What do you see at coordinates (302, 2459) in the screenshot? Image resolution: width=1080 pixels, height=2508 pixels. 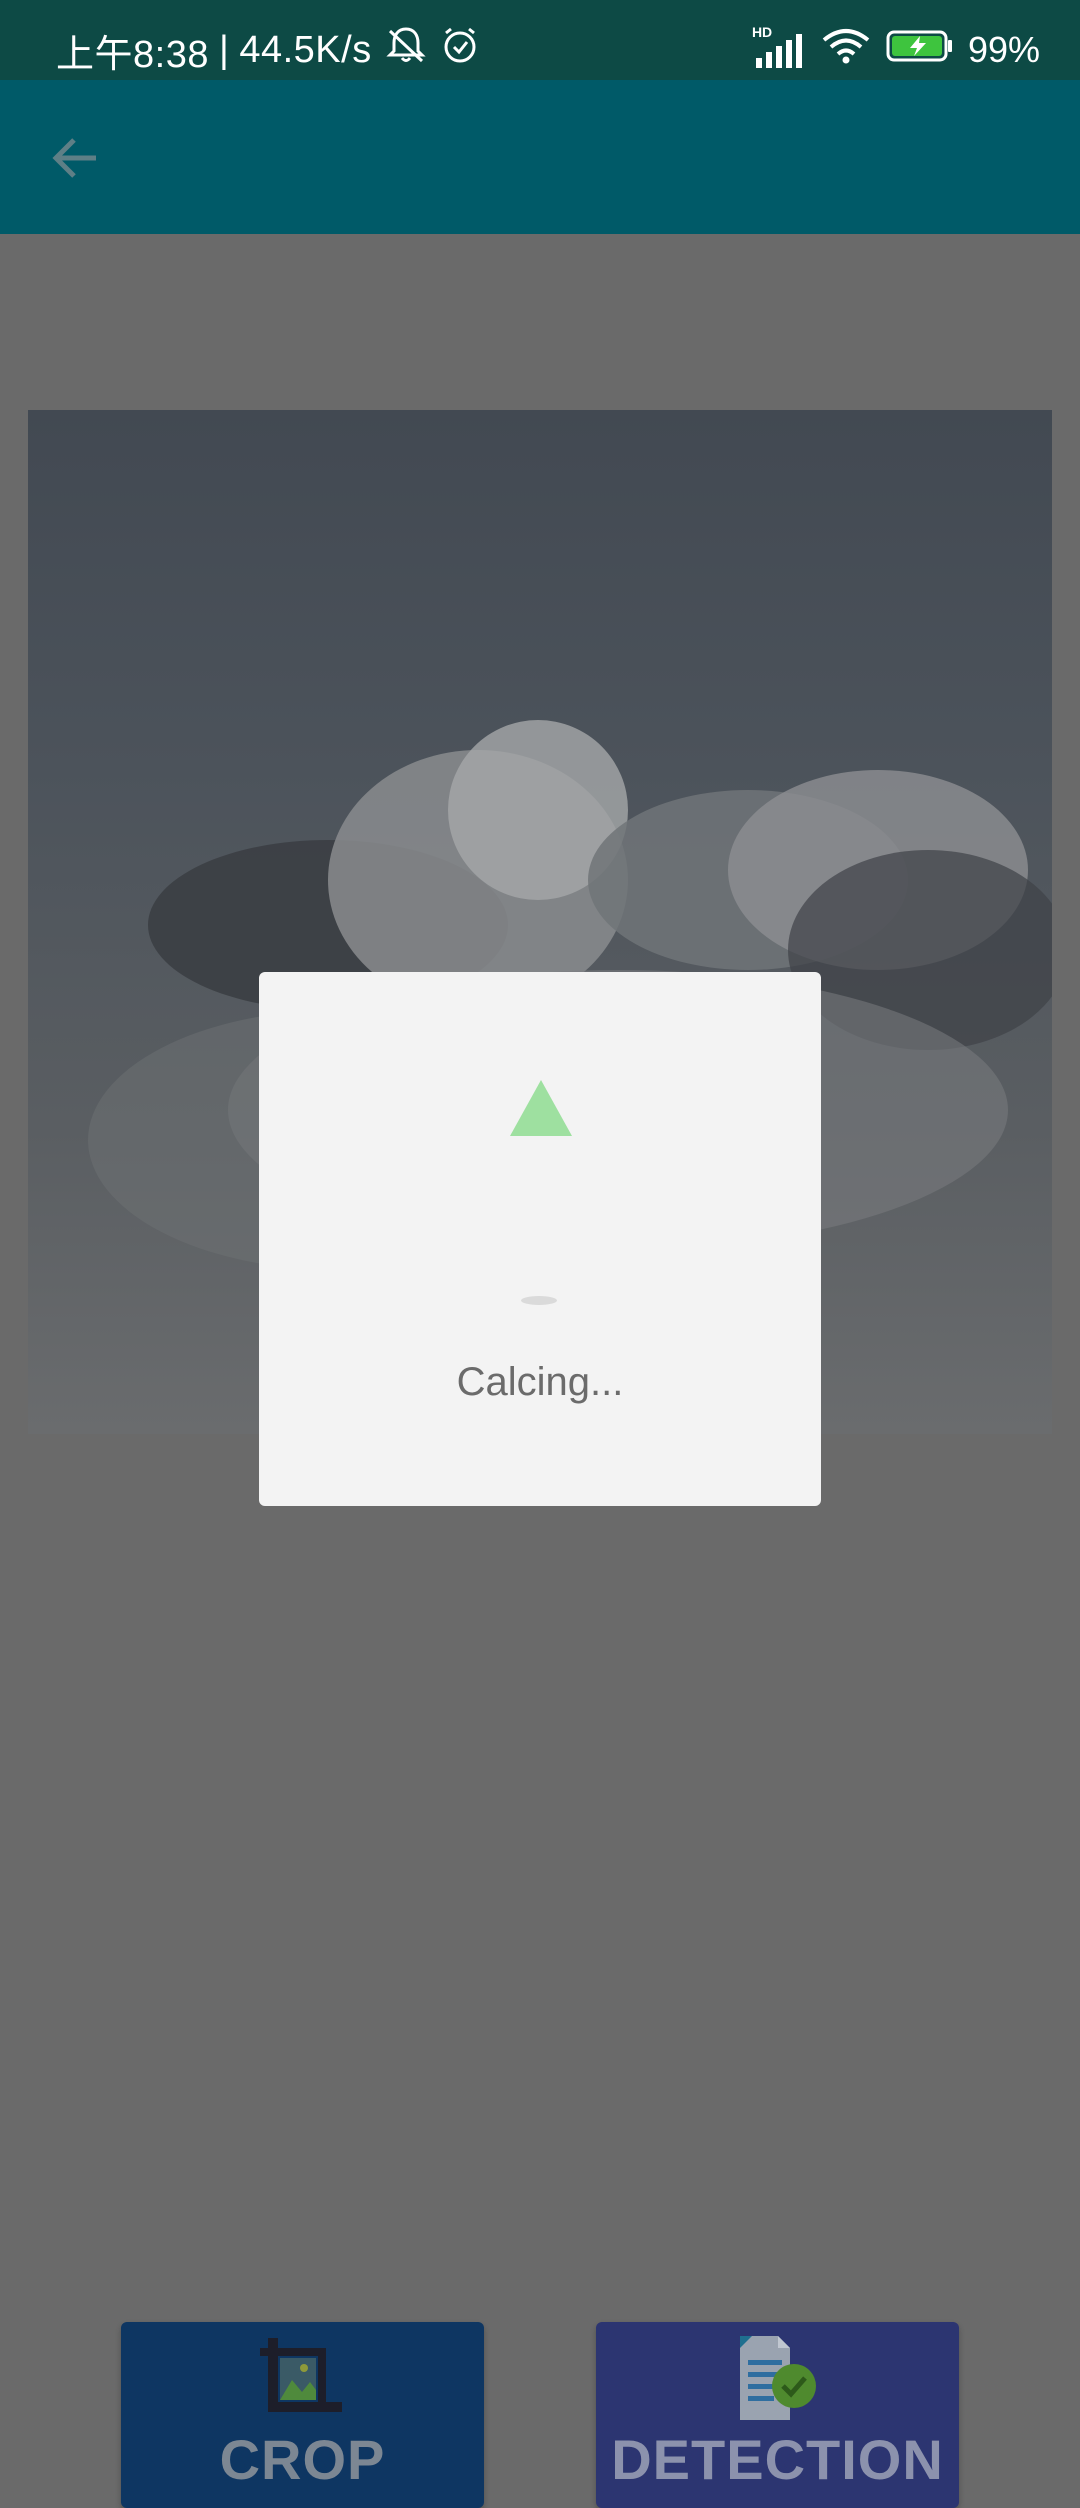 I see `crop-label: CROP` at bounding box center [302, 2459].